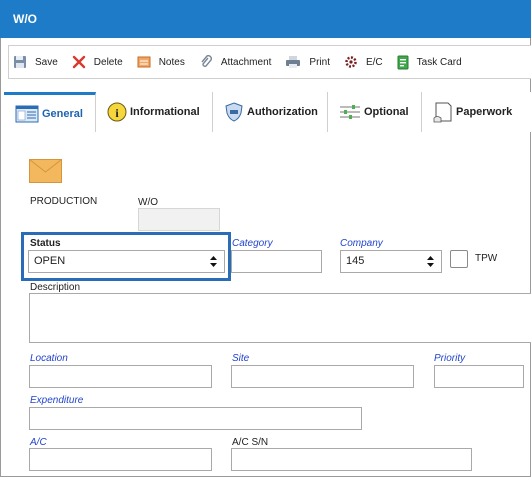  I want to click on ec-gear-icon, so click(351, 62).